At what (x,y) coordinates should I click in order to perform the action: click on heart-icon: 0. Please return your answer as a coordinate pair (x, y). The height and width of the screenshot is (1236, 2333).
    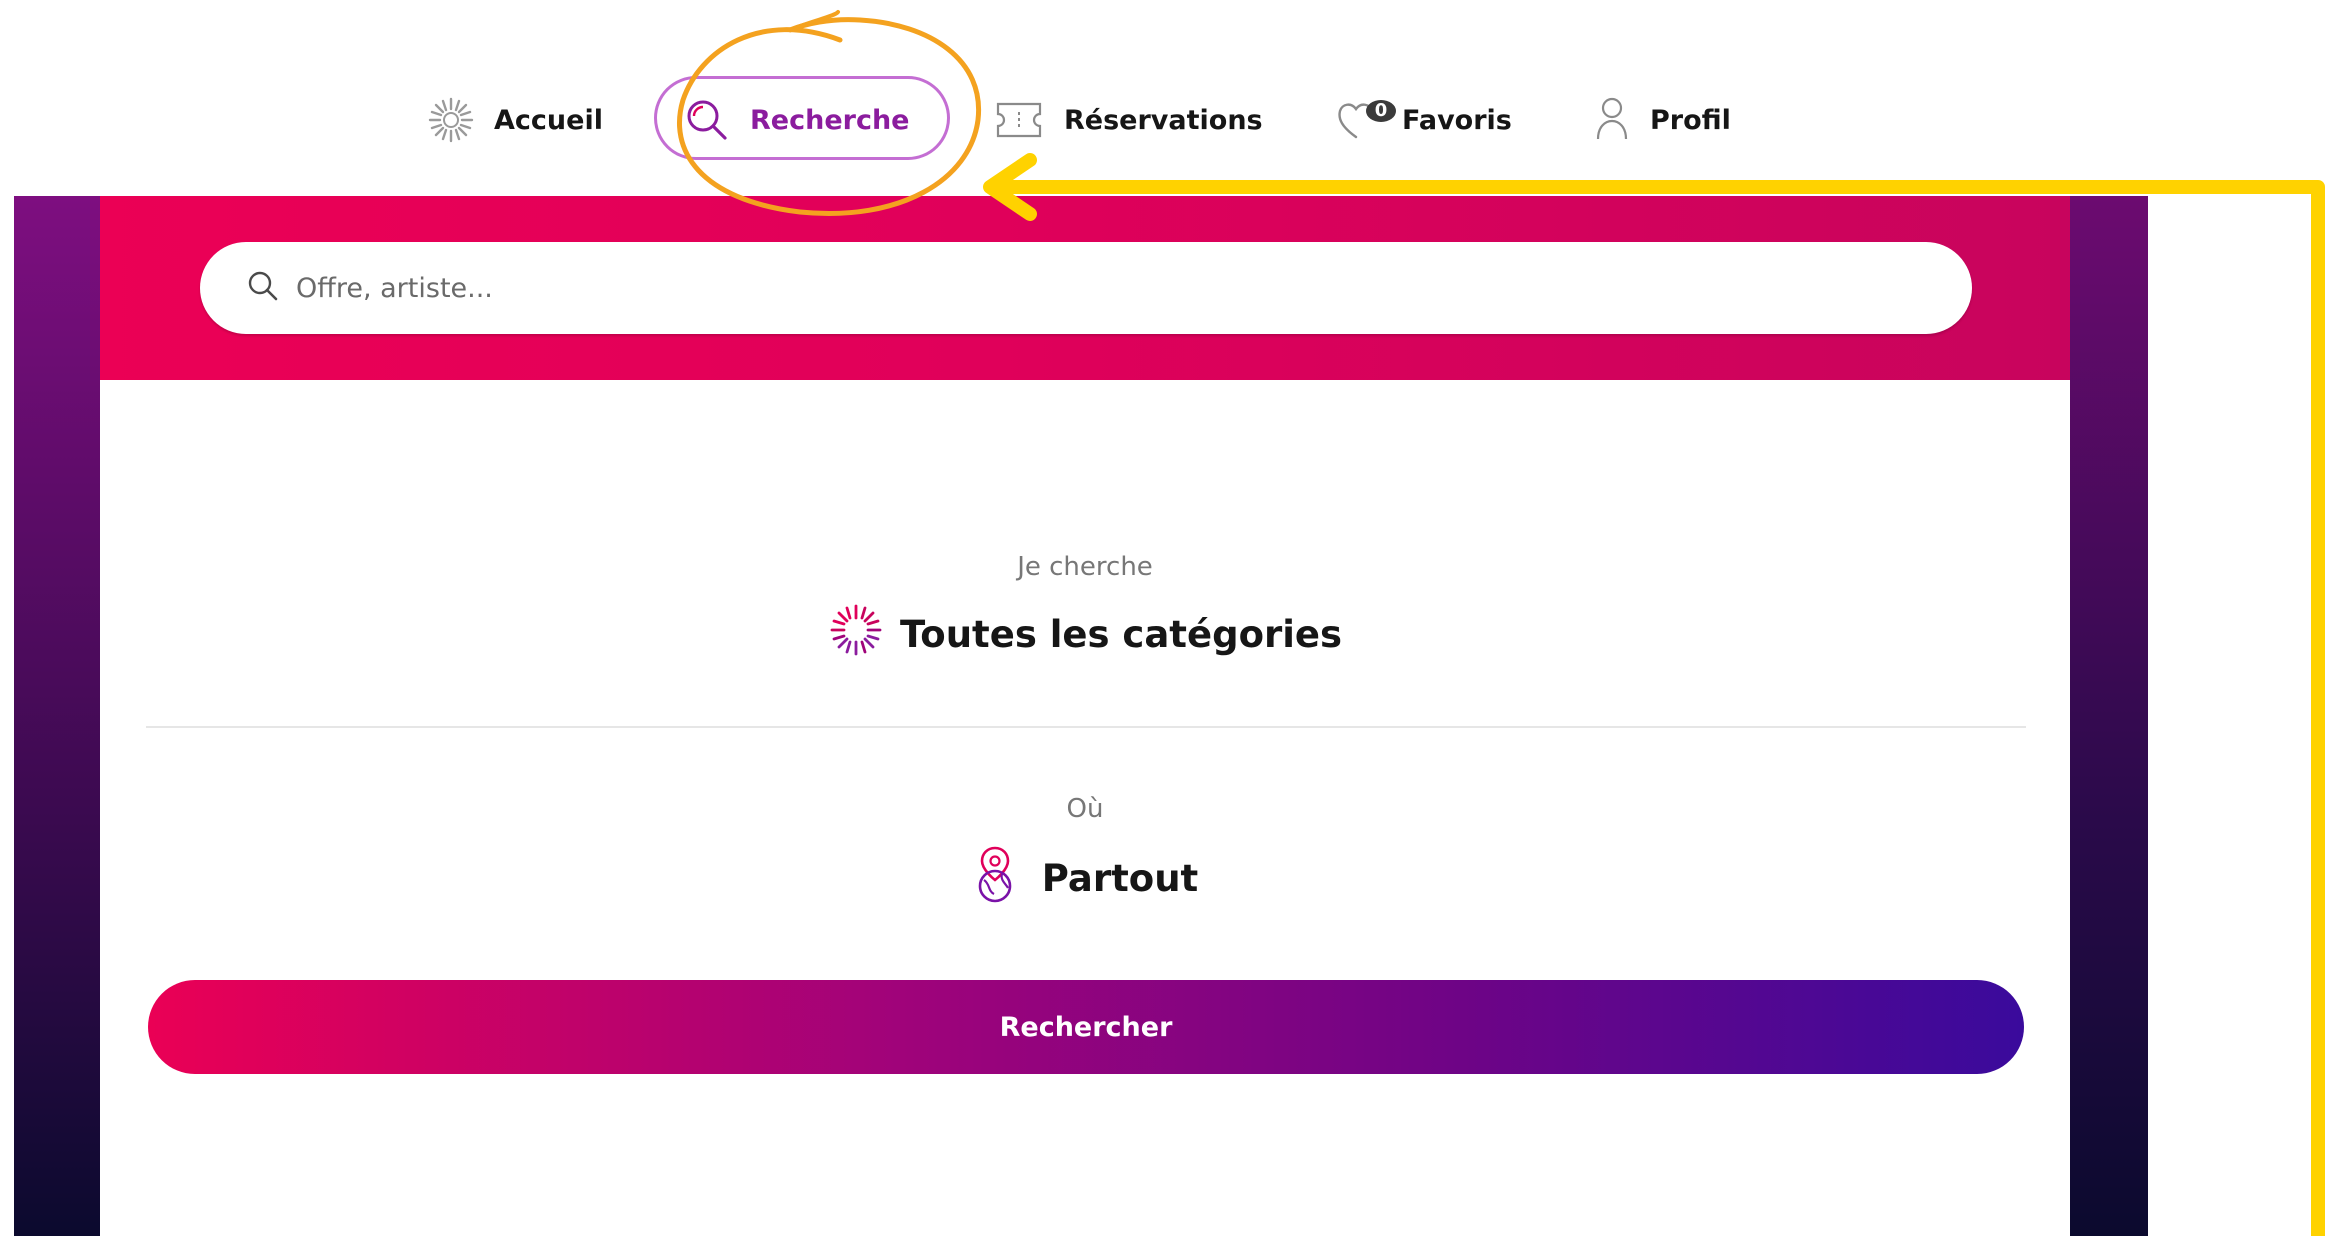
    Looking at the image, I should click on (1365, 120).